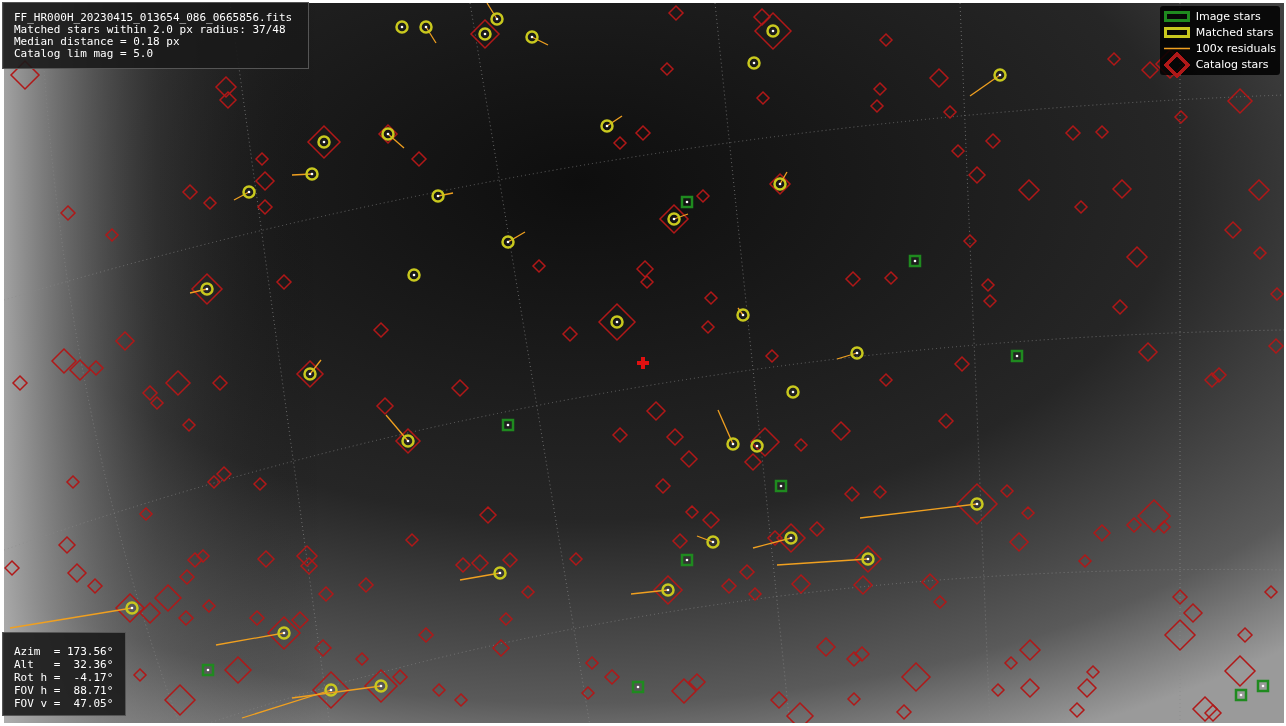 The width and height of the screenshot is (1286, 726). I want to click on plus-marker-icon, so click(643, 363).